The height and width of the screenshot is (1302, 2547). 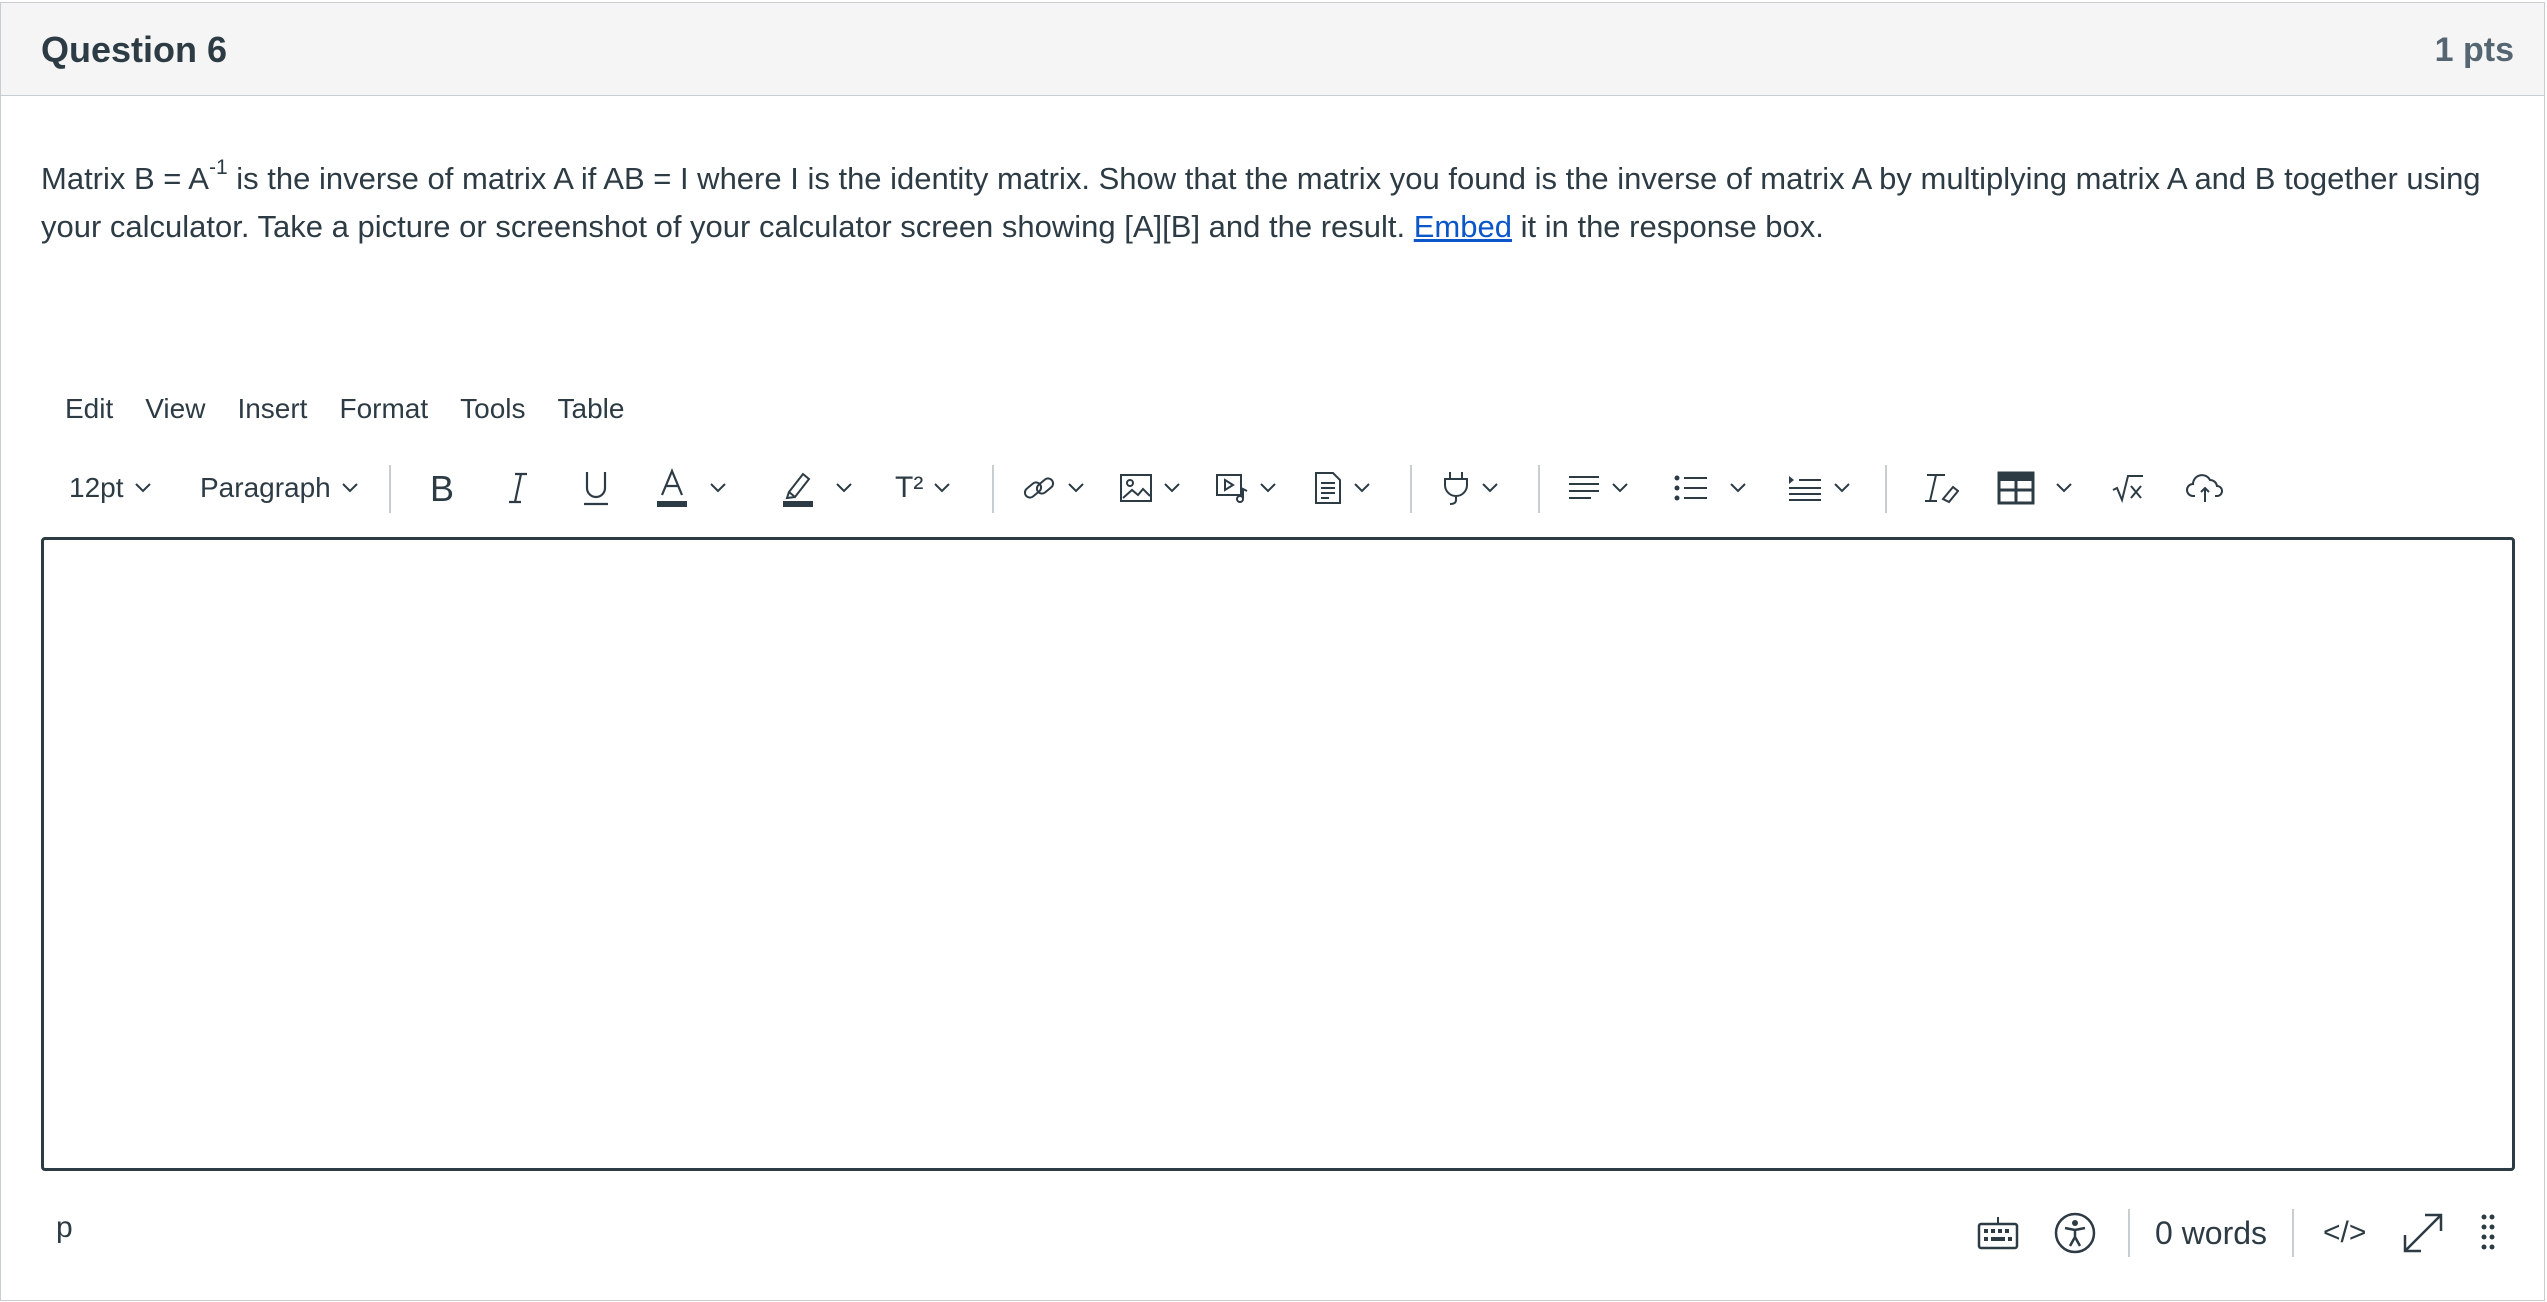 I want to click on highlight-color-button, so click(x=817, y=488).